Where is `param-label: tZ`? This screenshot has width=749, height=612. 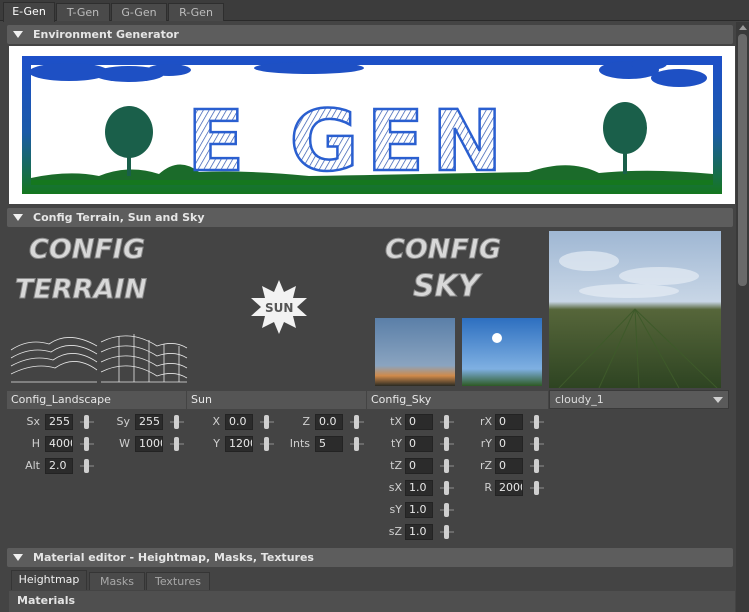
param-label: tZ is located at coordinates (396, 465).